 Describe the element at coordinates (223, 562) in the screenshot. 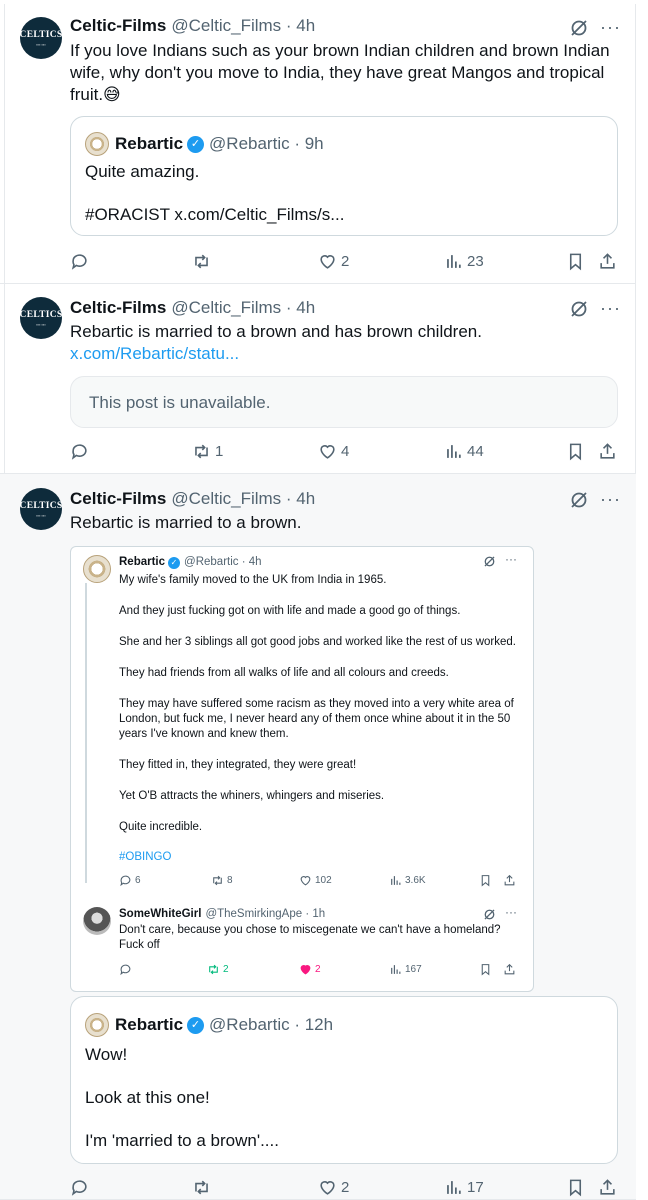

I see `author-handle: @Rebartic · 4h` at that location.